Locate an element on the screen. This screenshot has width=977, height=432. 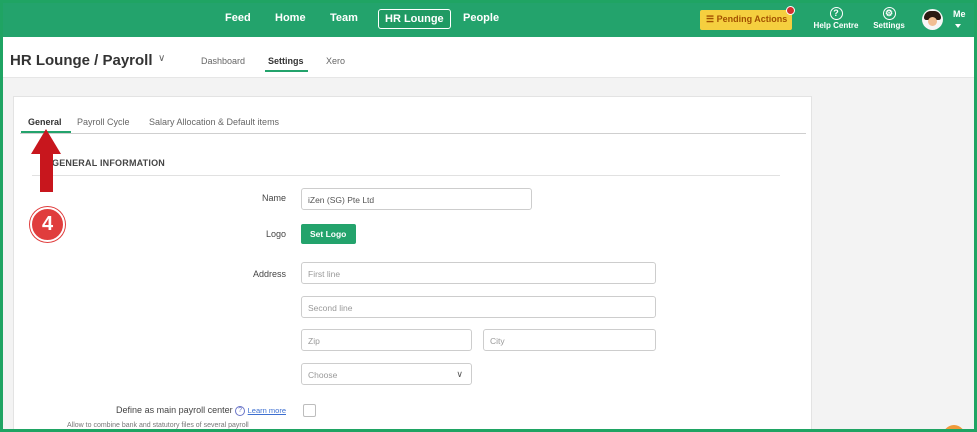
section-divider is located at coordinates (406, 175).